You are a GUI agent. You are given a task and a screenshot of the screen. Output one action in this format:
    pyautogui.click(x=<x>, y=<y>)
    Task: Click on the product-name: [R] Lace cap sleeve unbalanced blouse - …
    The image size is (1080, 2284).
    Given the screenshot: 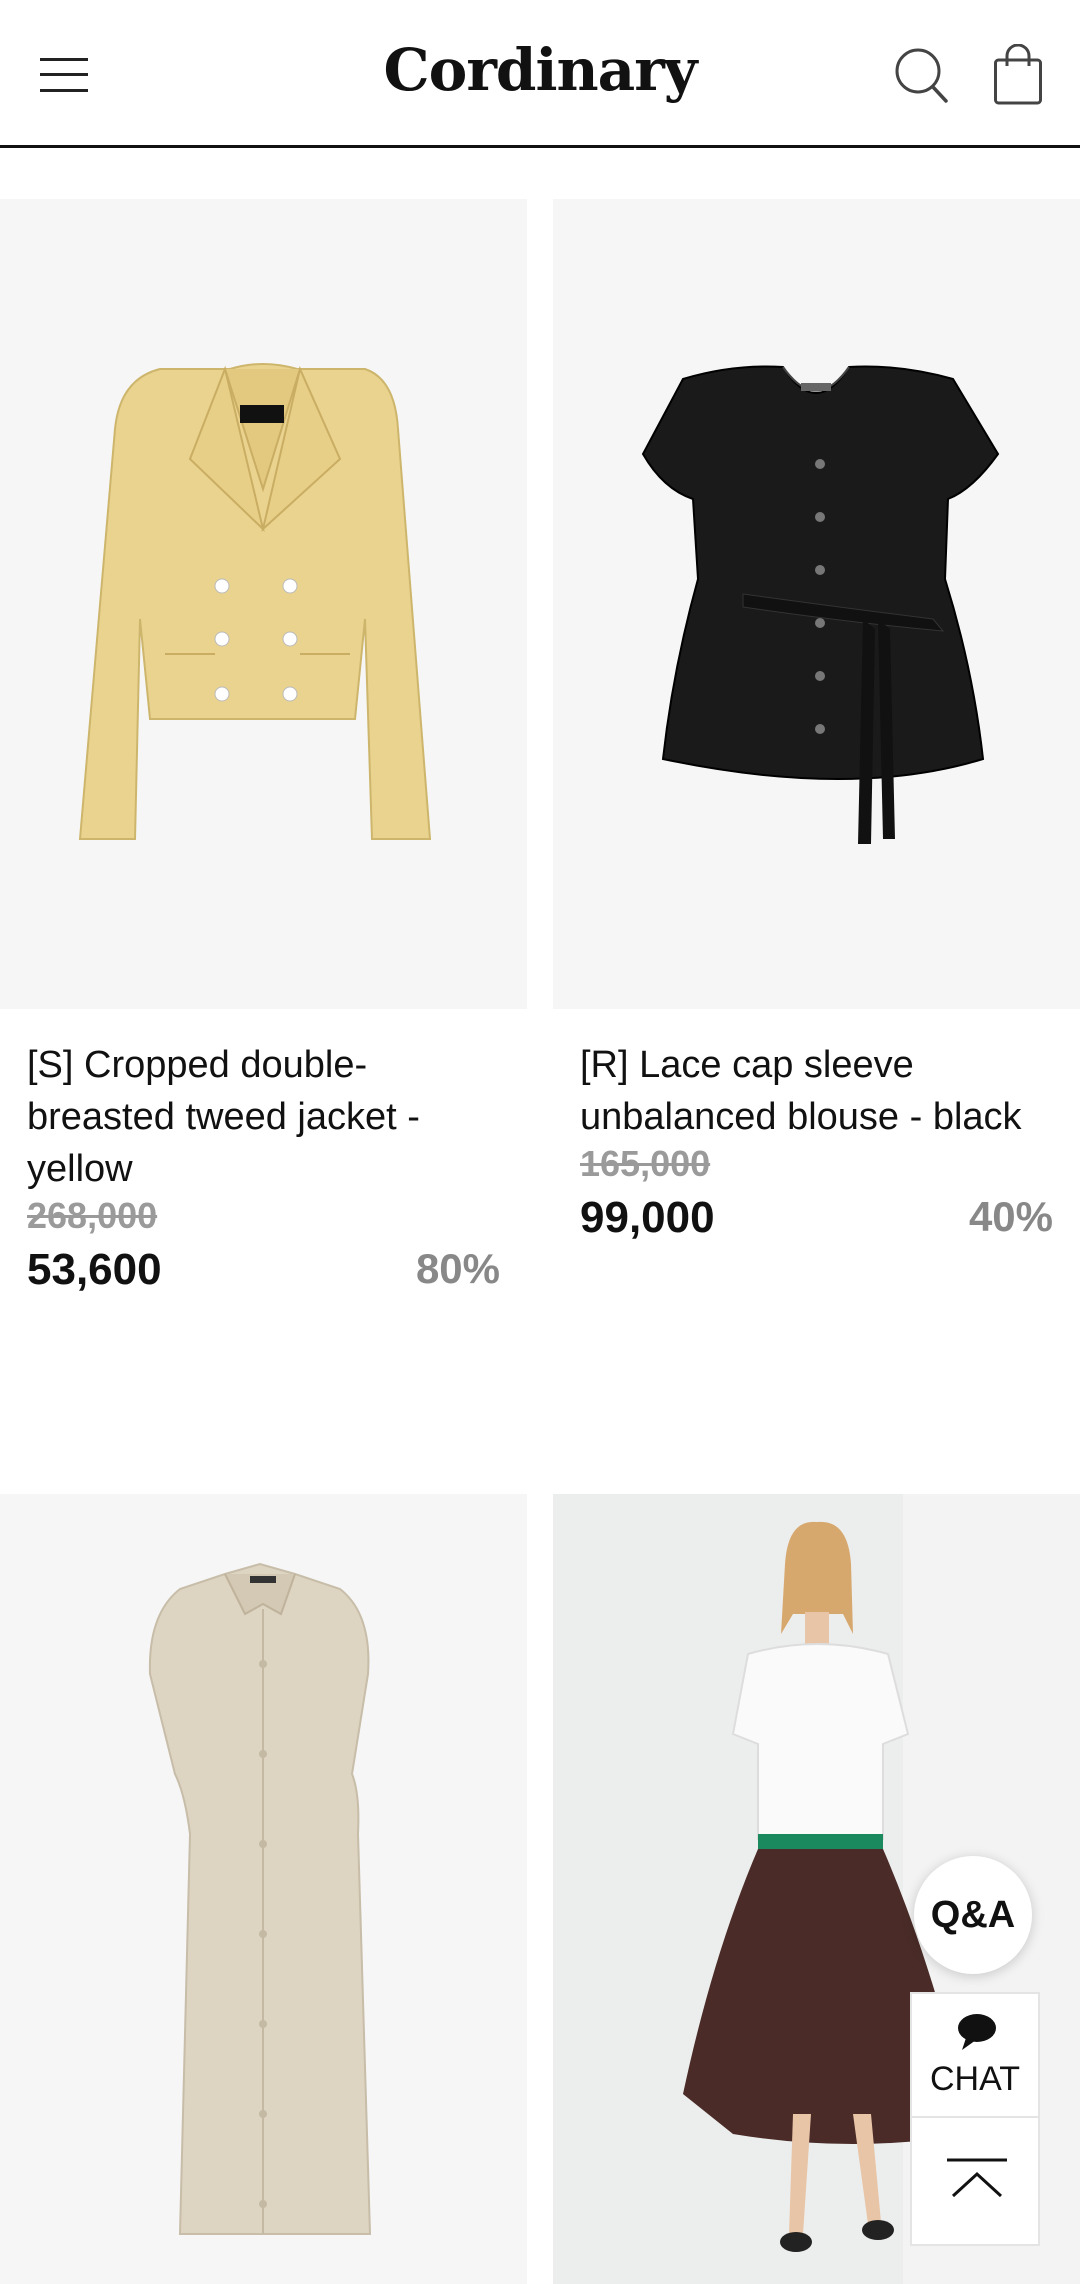 What is the action you would take?
    pyautogui.click(x=815, y=1091)
    